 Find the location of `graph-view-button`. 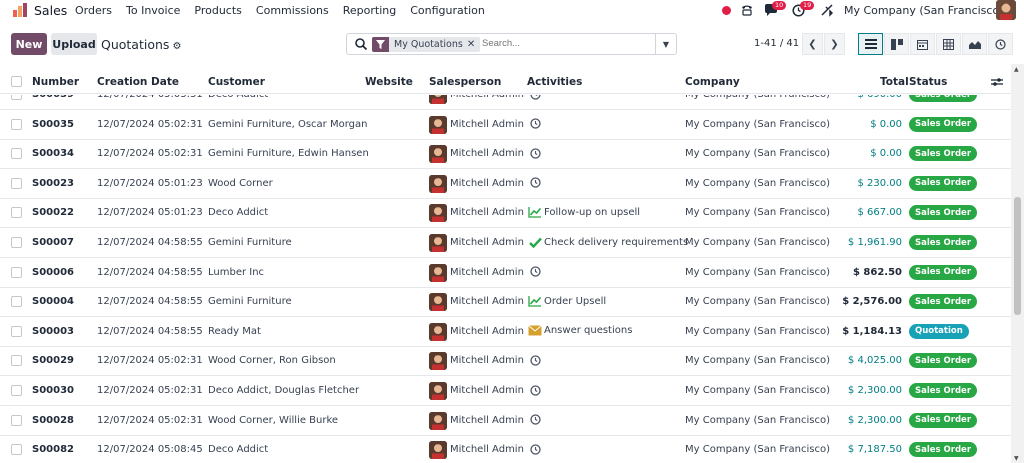

graph-view-button is located at coordinates (974, 44).